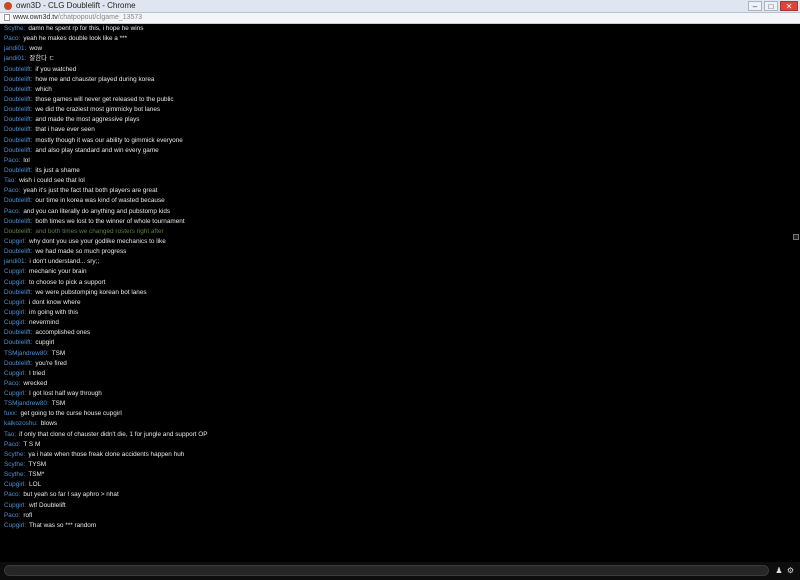 The height and width of the screenshot is (580, 800). What do you see at coordinates (43, 89) in the screenshot?
I see `chat-text: which` at bounding box center [43, 89].